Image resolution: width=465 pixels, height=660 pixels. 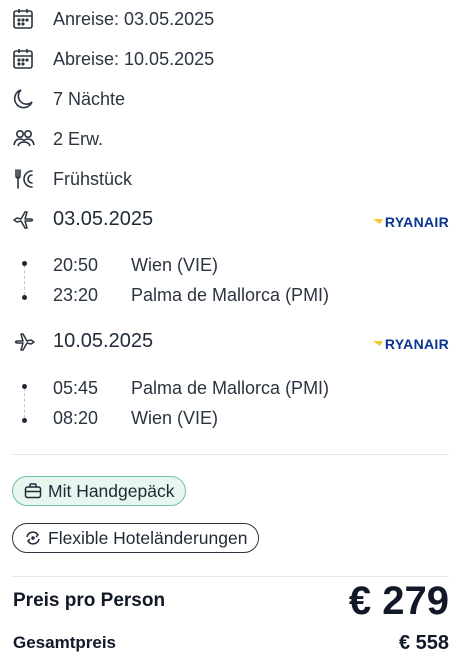 What do you see at coordinates (175, 418) in the screenshot?
I see `inbound-arrive-place: Wien (VIE)` at bounding box center [175, 418].